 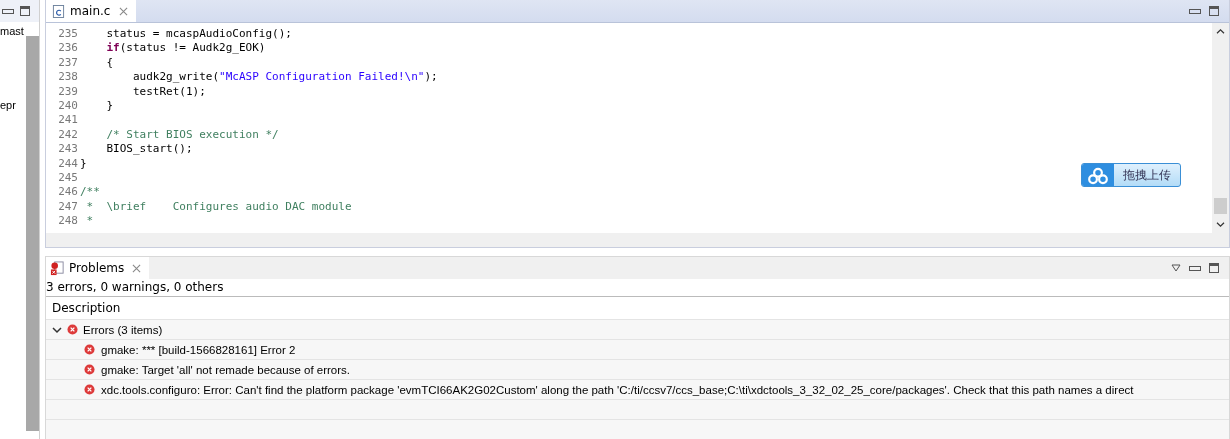 What do you see at coordinates (57, 329) in the screenshot?
I see `expand-icon` at bounding box center [57, 329].